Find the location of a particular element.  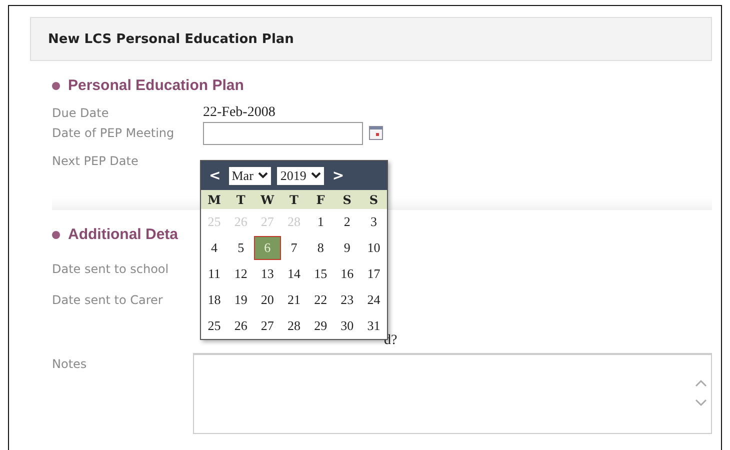

calendar-day: 31 is located at coordinates (373, 326).